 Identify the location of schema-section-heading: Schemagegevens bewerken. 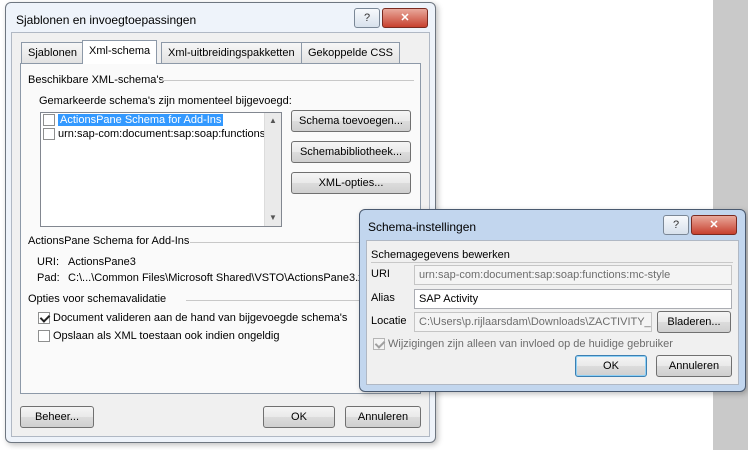
(440, 255).